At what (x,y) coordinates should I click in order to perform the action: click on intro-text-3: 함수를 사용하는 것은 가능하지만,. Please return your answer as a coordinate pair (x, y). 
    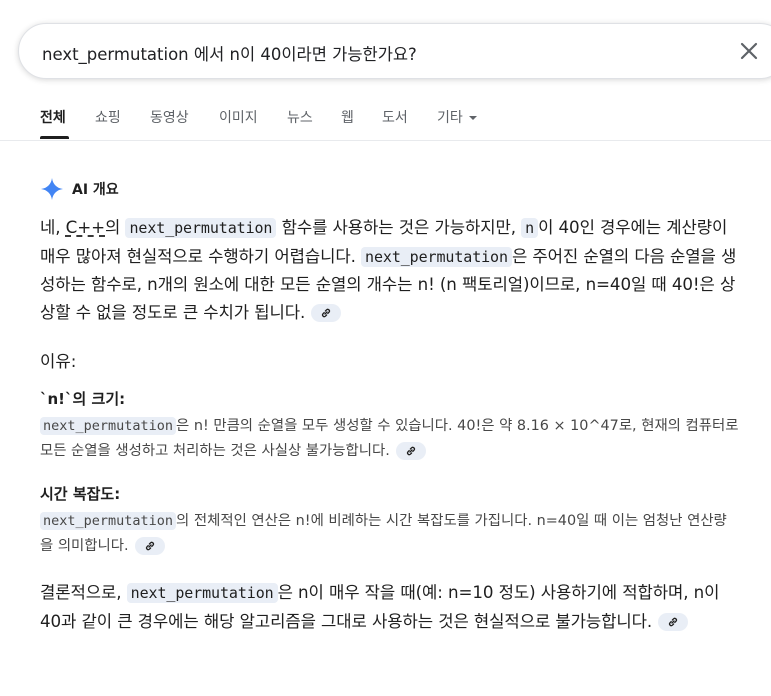
    Looking at the image, I should click on (399, 227).